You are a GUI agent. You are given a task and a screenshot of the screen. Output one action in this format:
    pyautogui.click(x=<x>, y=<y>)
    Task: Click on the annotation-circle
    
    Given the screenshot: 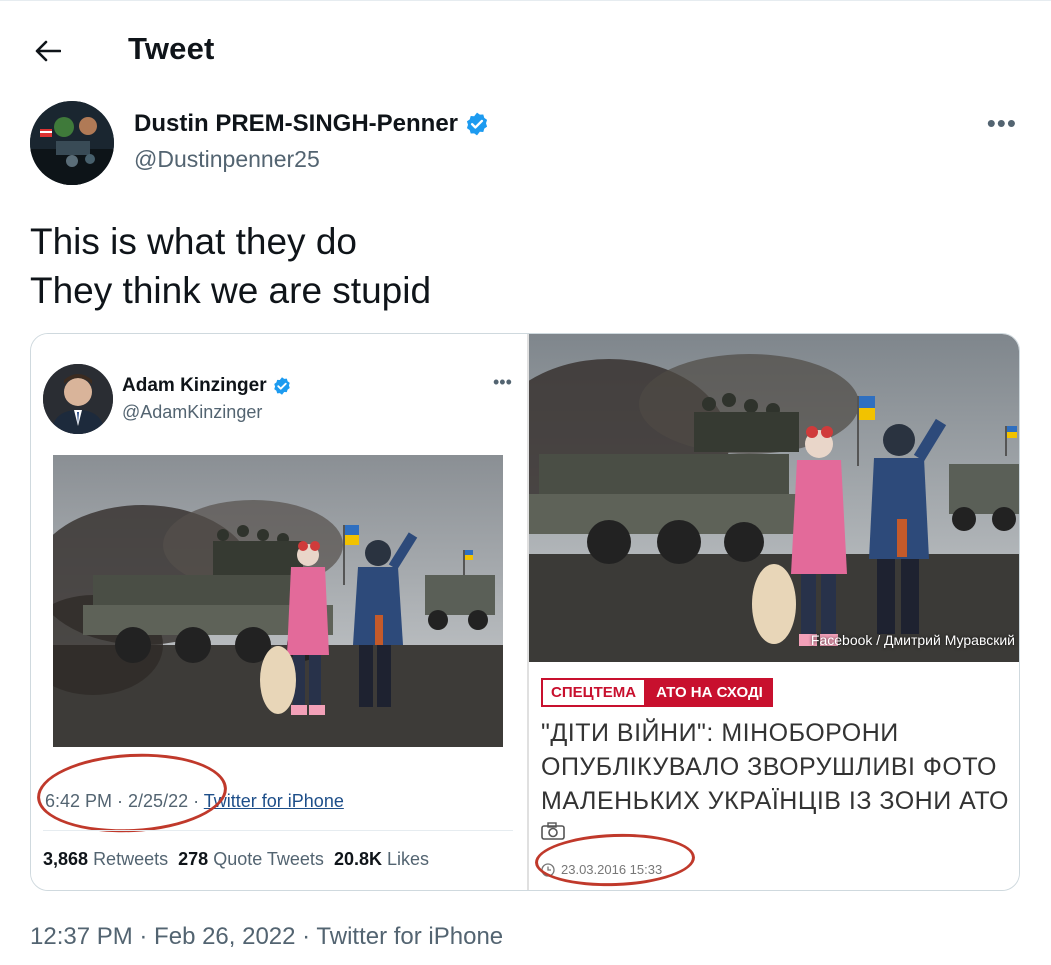 What is the action you would take?
    pyautogui.click(x=132, y=793)
    